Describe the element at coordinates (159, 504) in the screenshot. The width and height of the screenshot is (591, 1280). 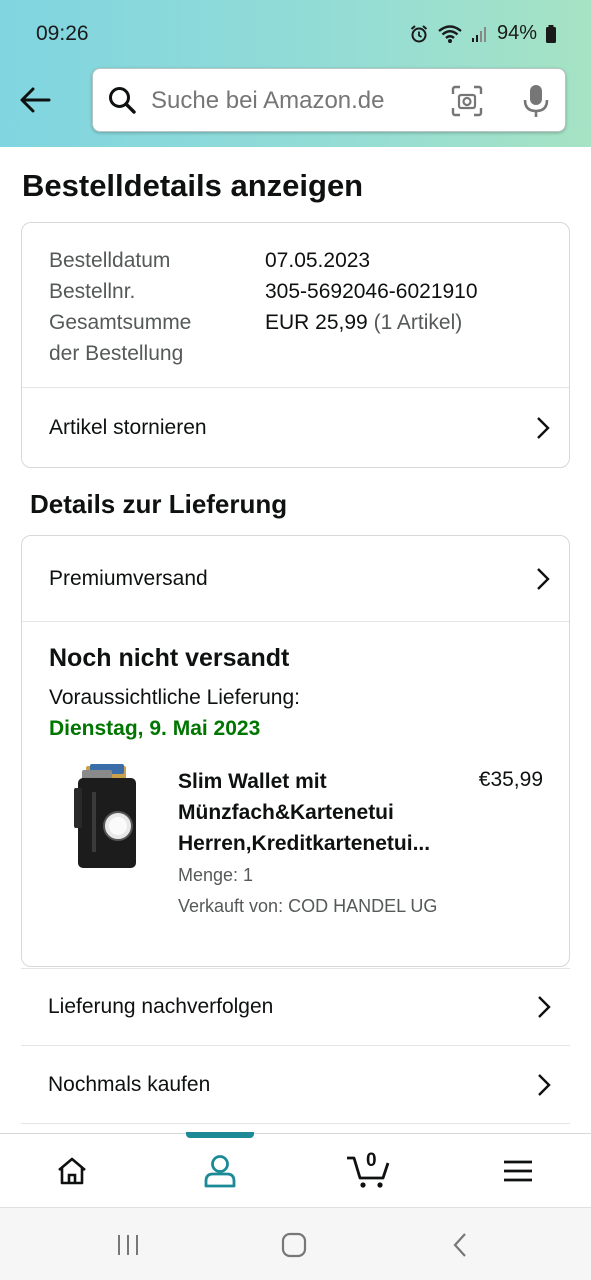
I see `delivery-section-title: Details zur Lieferung` at that location.